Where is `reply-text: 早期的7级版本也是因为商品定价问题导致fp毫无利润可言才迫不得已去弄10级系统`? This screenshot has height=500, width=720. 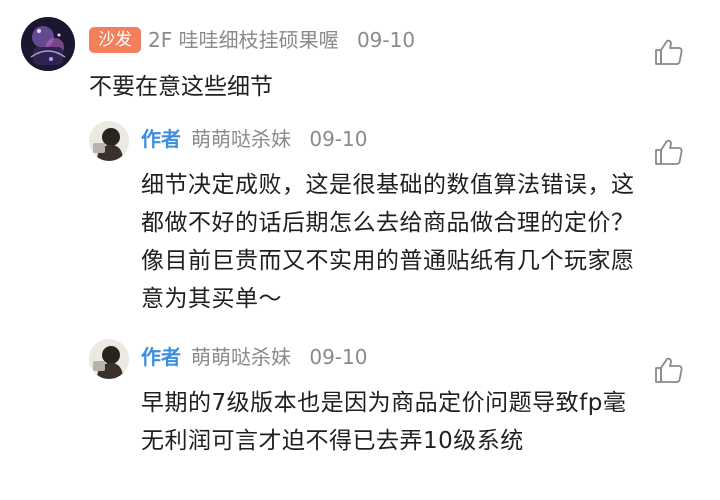
reply-text: 早期的7级版本也是因为商品定价问题导致fp毫无利润可言才迫不得已去弄10级系统 is located at coordinates (384, 422).